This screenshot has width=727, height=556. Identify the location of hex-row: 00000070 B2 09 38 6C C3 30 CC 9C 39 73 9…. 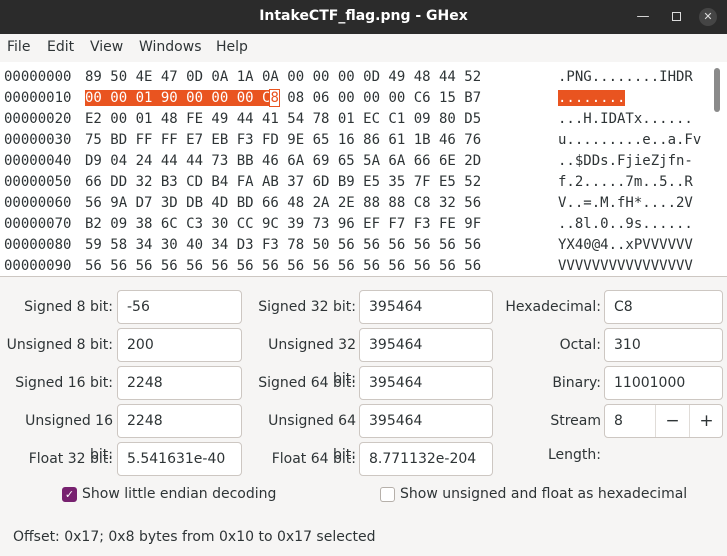
(348, 224).